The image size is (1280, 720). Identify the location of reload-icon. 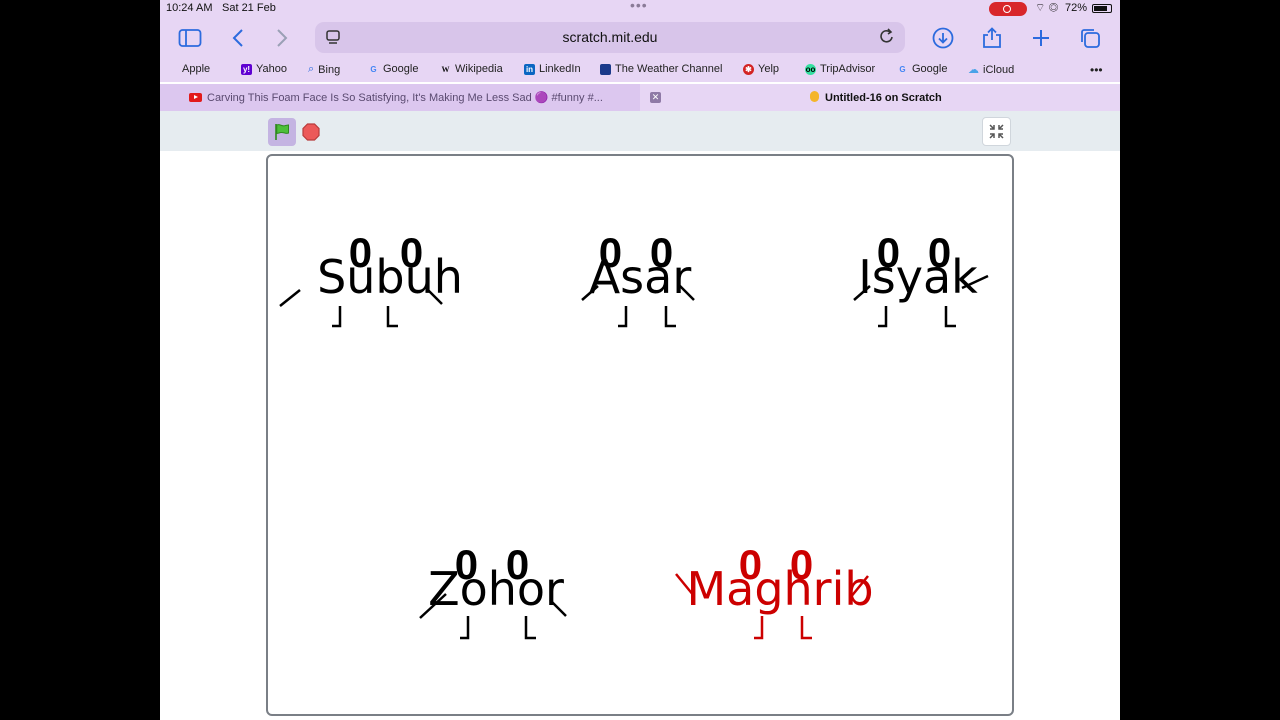
(887, 38).